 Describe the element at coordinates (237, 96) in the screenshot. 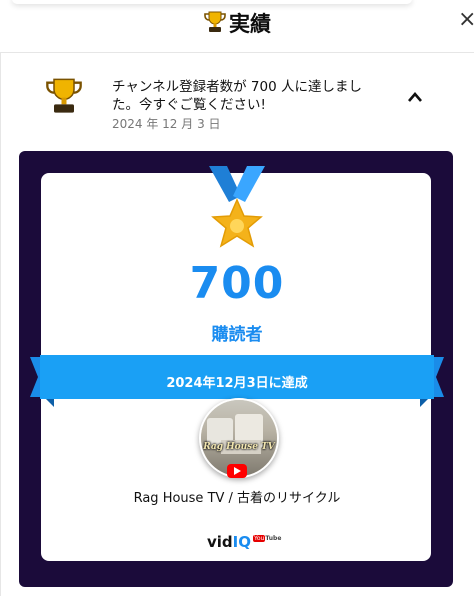

I see `notification-message: チャンネル登録者数が 700 人に達しました。今すぐご覧ください!` at that location.